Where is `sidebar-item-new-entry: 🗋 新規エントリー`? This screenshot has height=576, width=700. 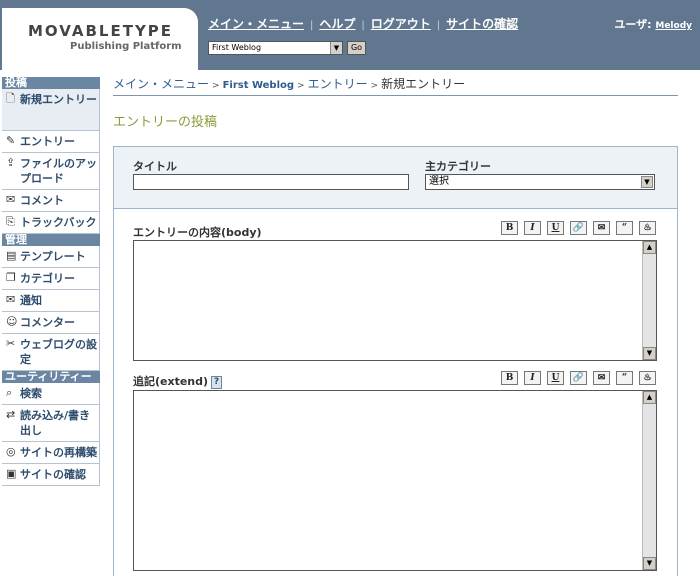 sidebar-item-new-entry: 🗋 新規エントリー is located at coordinates (51, 110).